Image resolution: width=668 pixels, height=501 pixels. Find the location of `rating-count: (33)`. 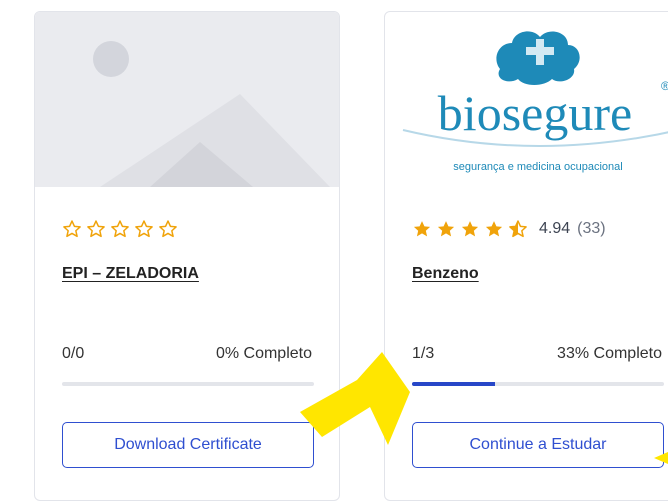

rating-count: (33) is located at coordinates (591, 228).